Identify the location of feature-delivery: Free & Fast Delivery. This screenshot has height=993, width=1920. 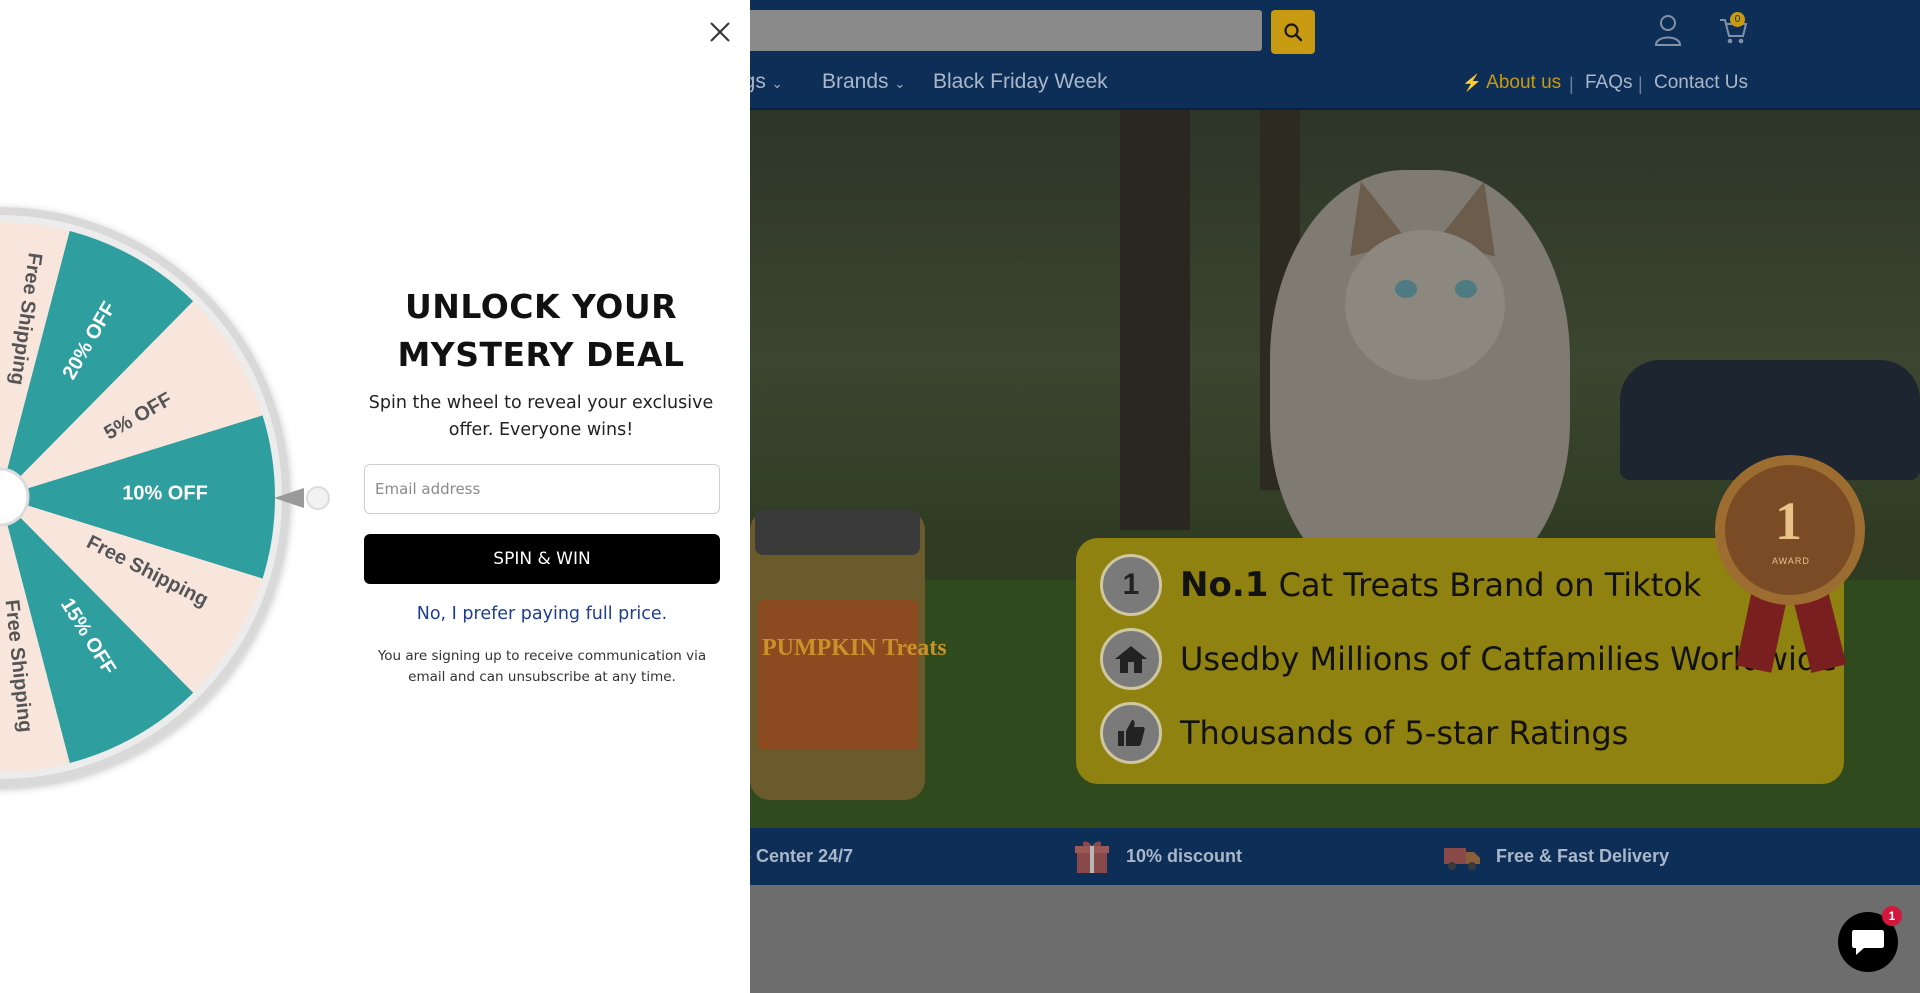
(1555, 856).